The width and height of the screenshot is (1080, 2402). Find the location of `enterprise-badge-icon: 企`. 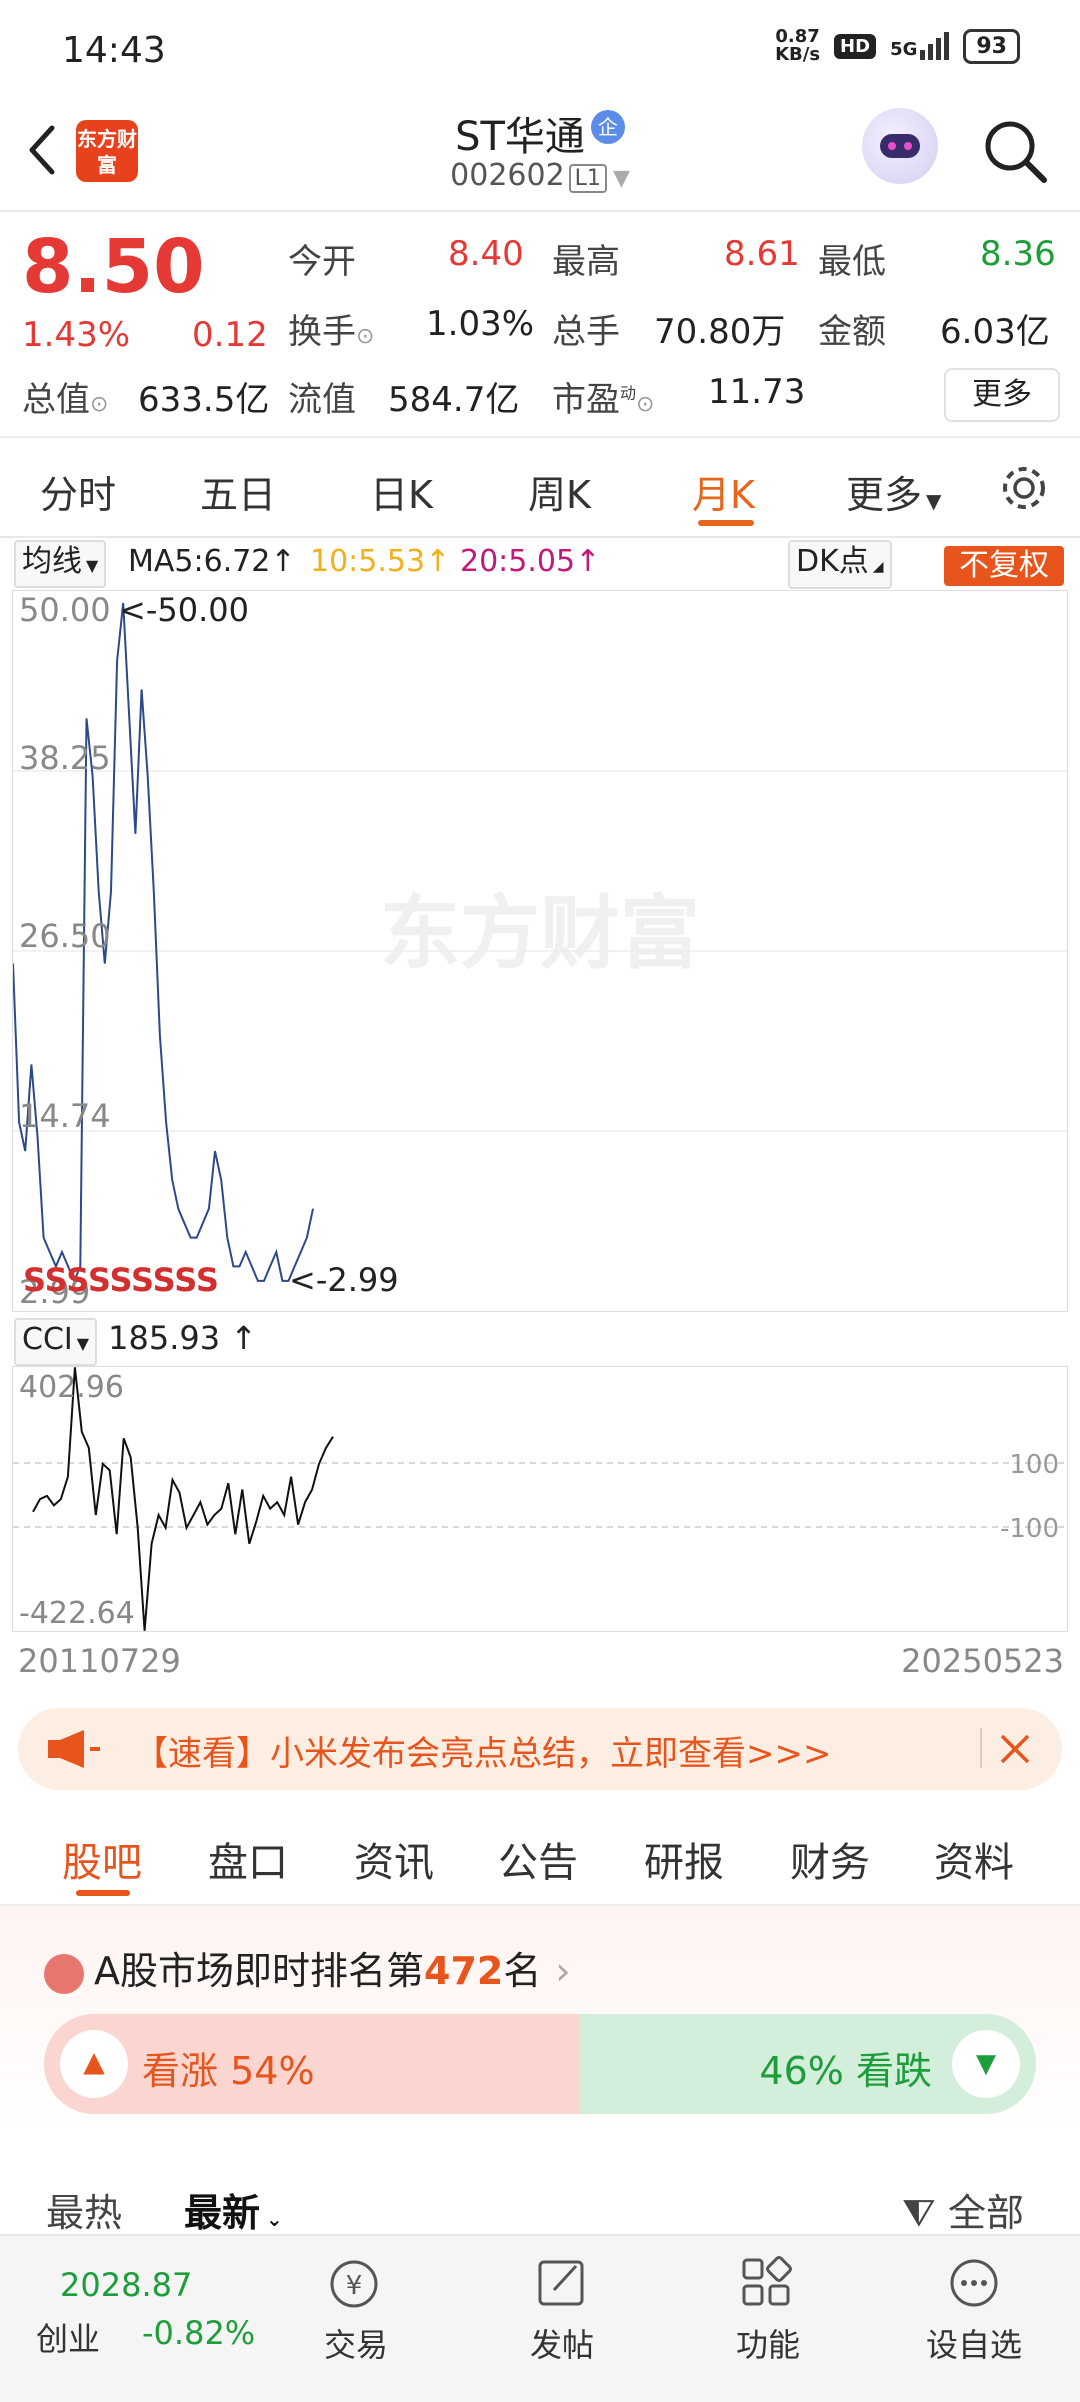

enterprise-badge-icon: 企 is located at coordinates (607, 127).